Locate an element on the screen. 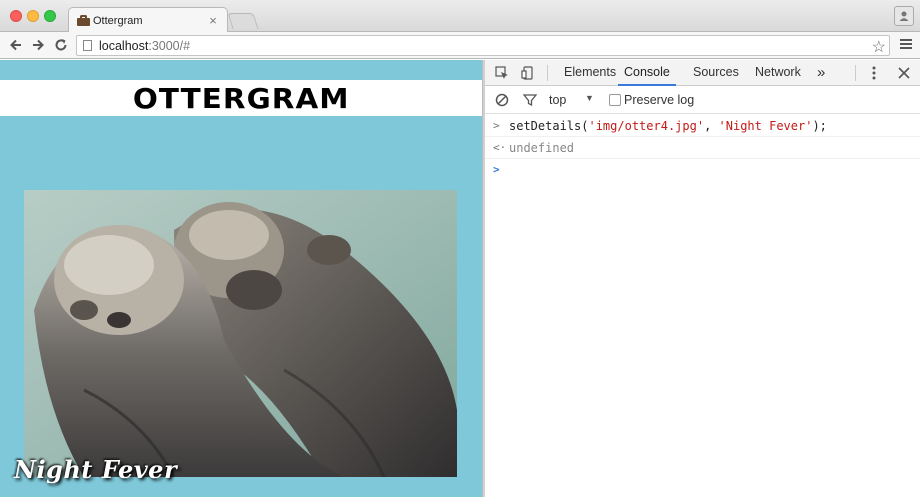  new-tab-button is located at coordinates (243, 21).